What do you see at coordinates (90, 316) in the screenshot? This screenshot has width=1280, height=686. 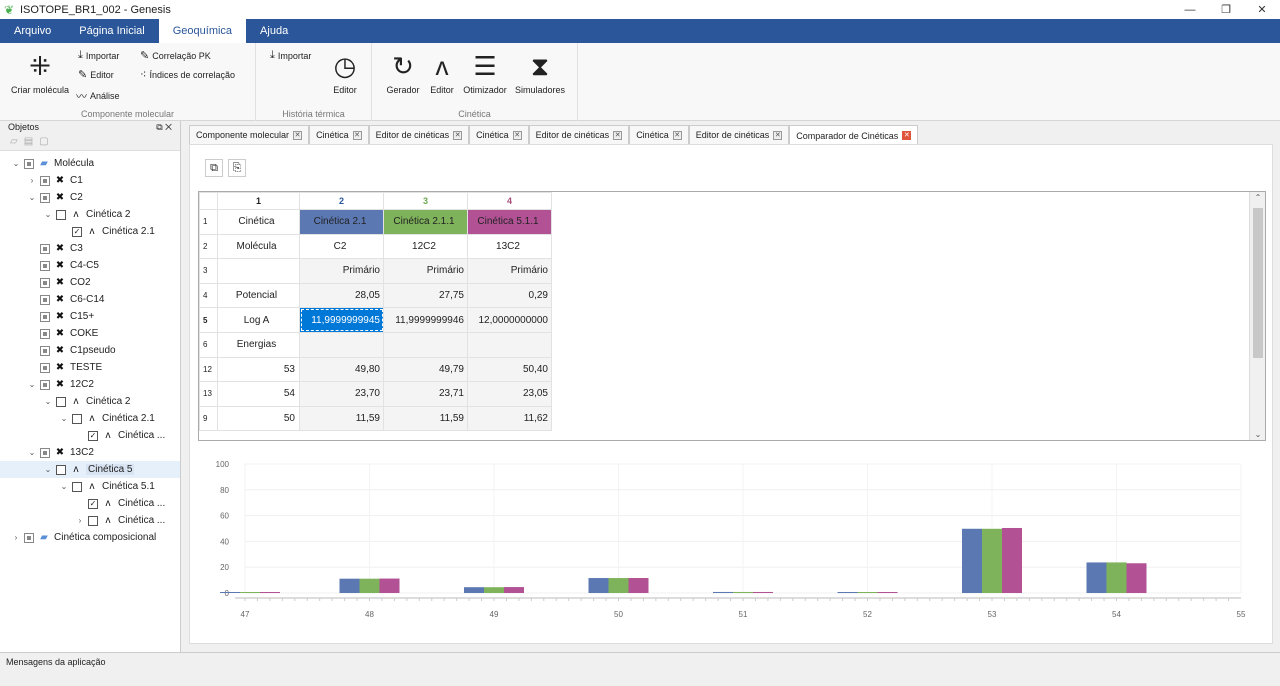 I see `tree-item: ✖ C15+` at bounding box center [90, 316].